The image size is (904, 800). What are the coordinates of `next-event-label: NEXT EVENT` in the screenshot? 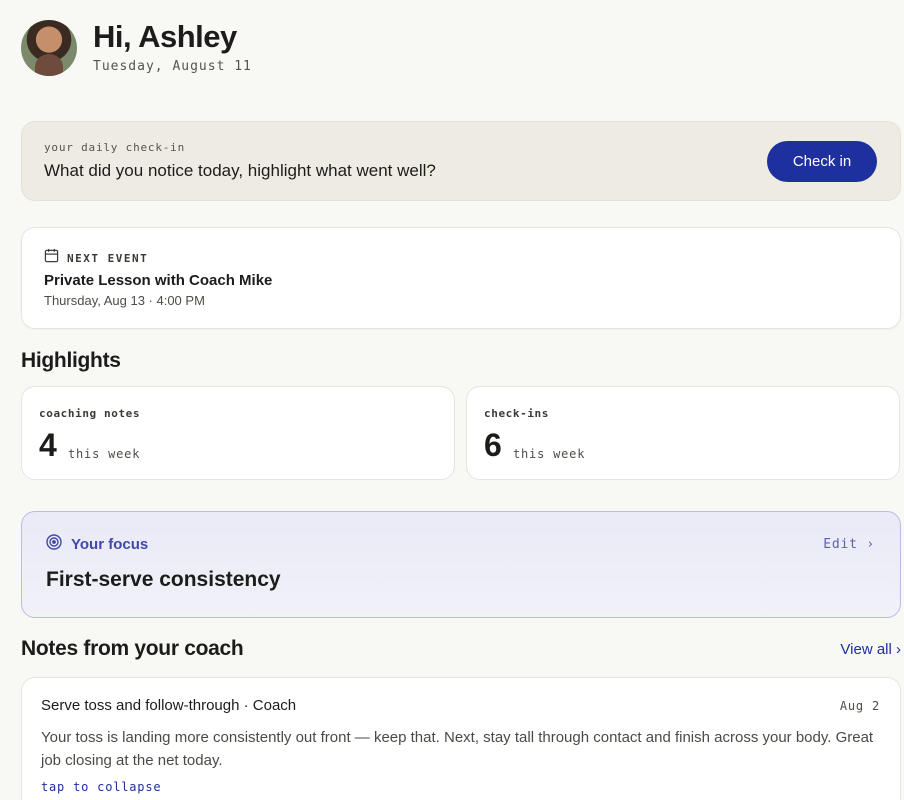 It's located at (108, 258).